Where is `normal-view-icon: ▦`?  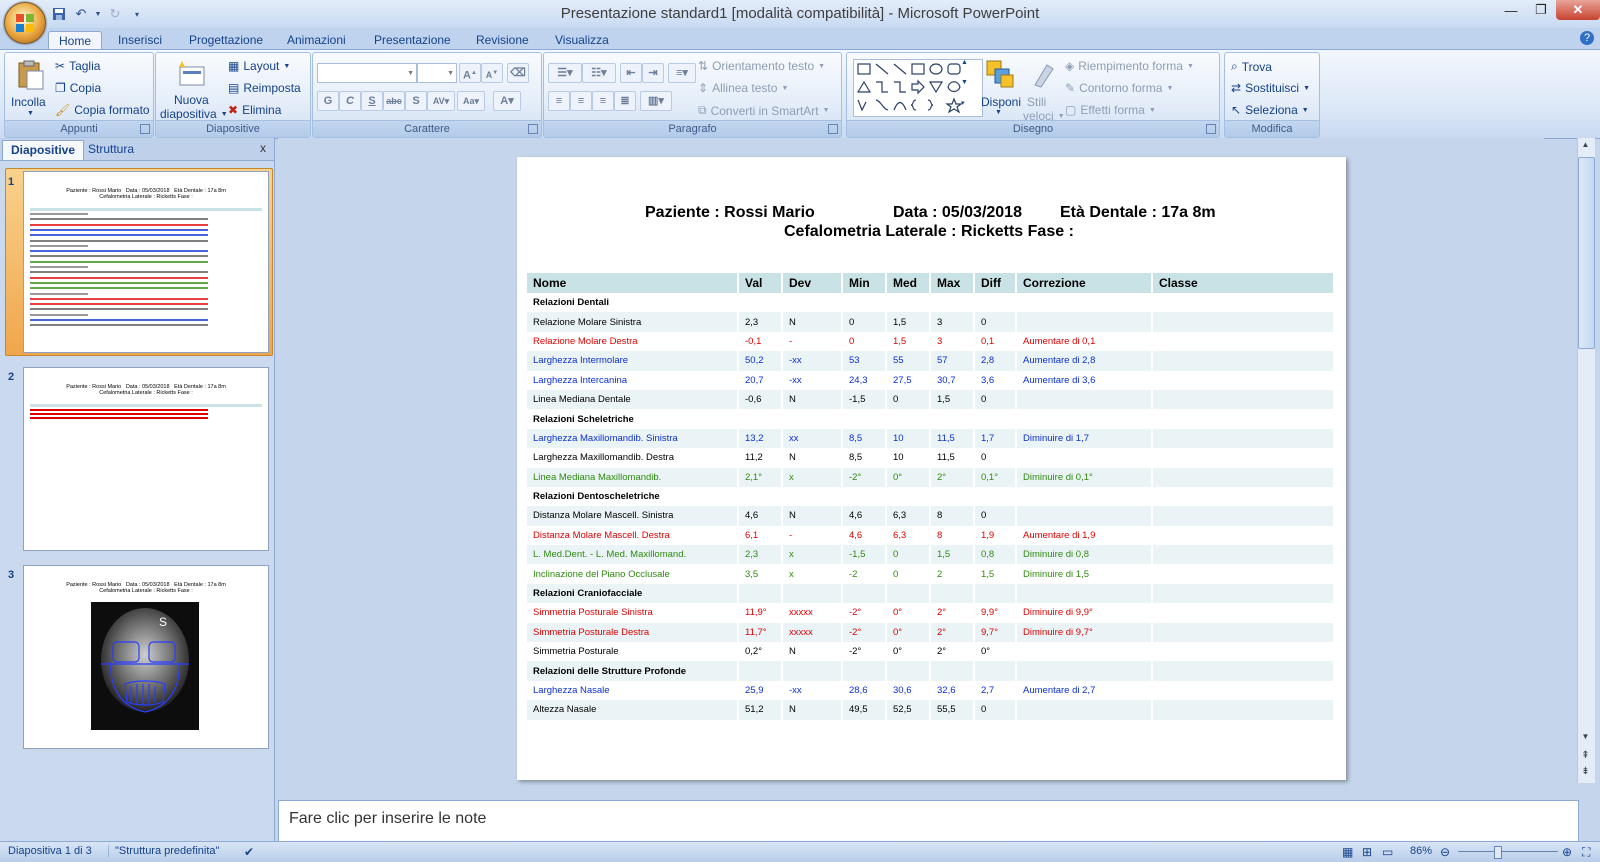 normal-view-icon: ▦ is located at coordinates (1347, 852).